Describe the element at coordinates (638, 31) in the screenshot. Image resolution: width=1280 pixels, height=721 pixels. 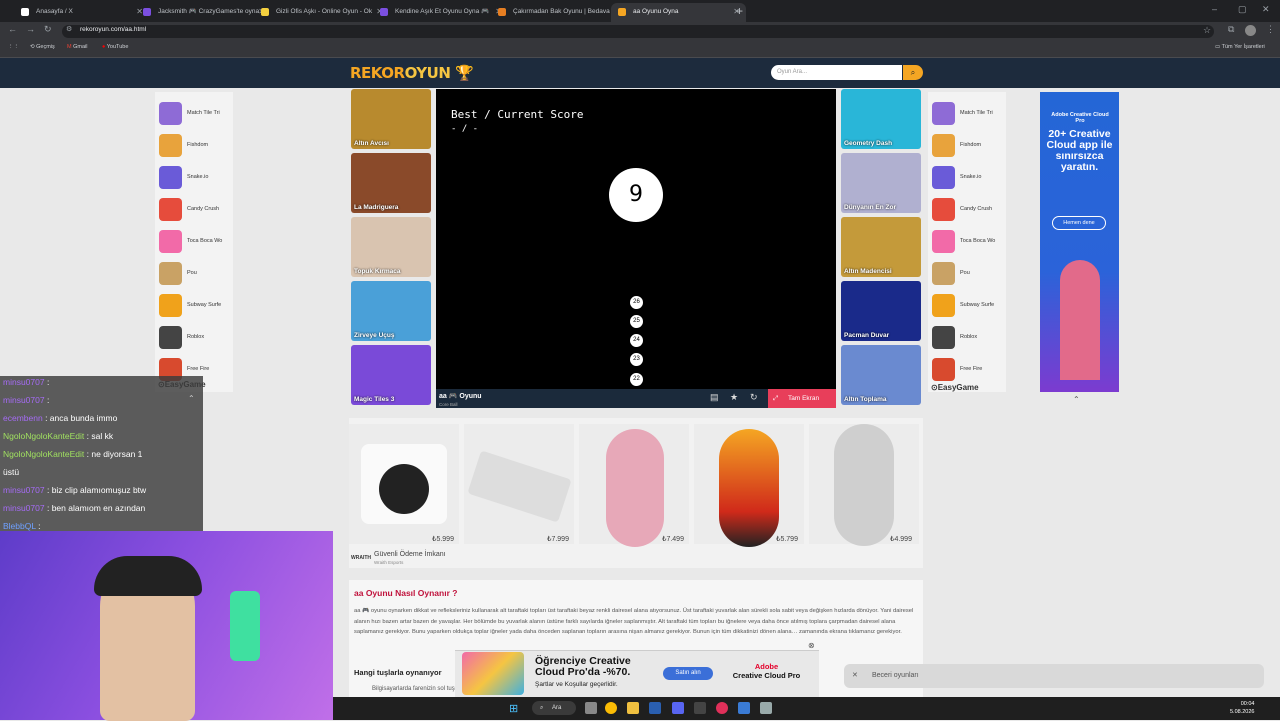
I see `omnibox` at that location.